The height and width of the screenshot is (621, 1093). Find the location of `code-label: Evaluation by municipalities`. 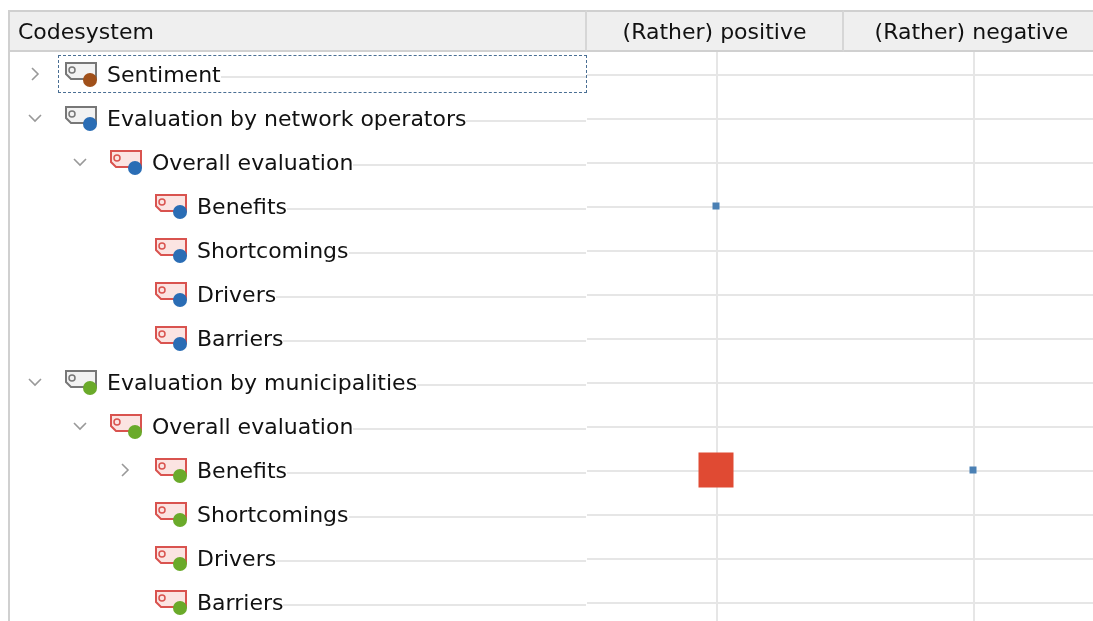

code-label: Evaluation by municipalities is located at coordinates (262, 382).